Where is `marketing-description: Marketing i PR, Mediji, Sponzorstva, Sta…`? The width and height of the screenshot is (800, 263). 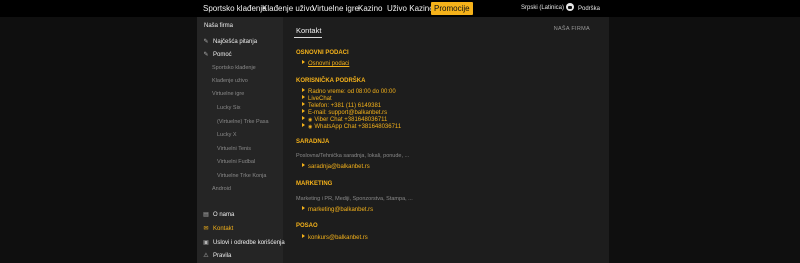
marketing-description: Marketing i PR, Mediji, Sponzorstva, Sta… is located at coordinates (354, 199).